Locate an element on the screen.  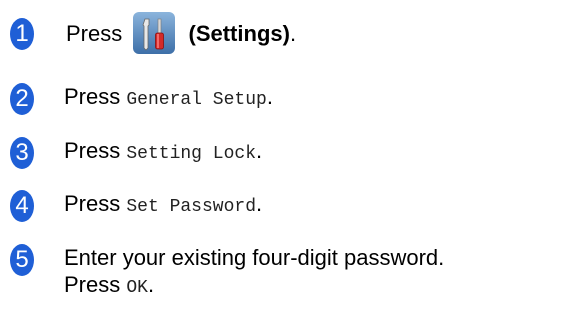
menu-item-set-password: Set Password is located at coordinates (191, 207).